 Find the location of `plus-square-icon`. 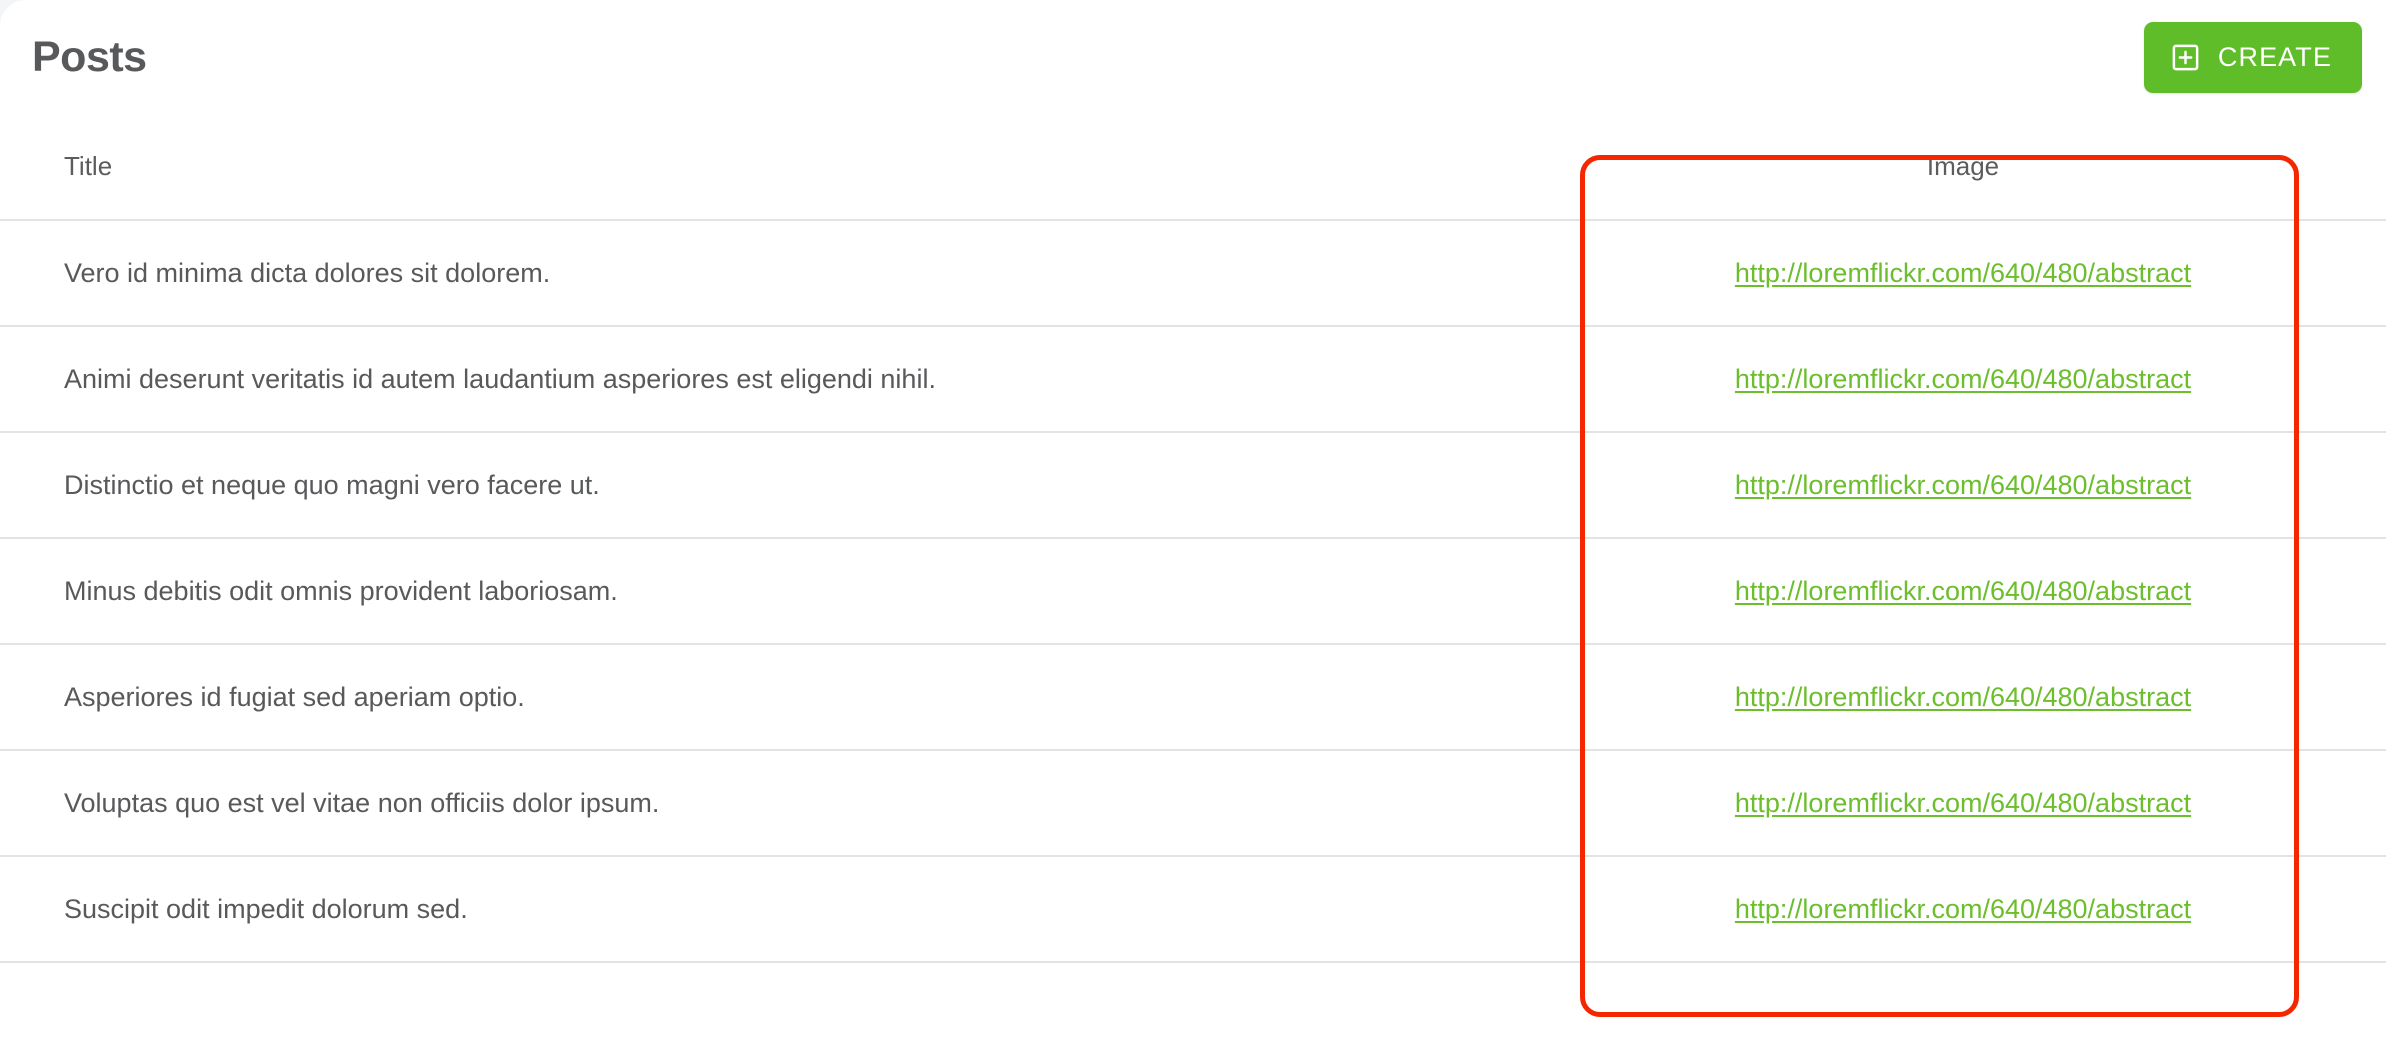

plus-square-icon is located at coordinates (2185, 57).